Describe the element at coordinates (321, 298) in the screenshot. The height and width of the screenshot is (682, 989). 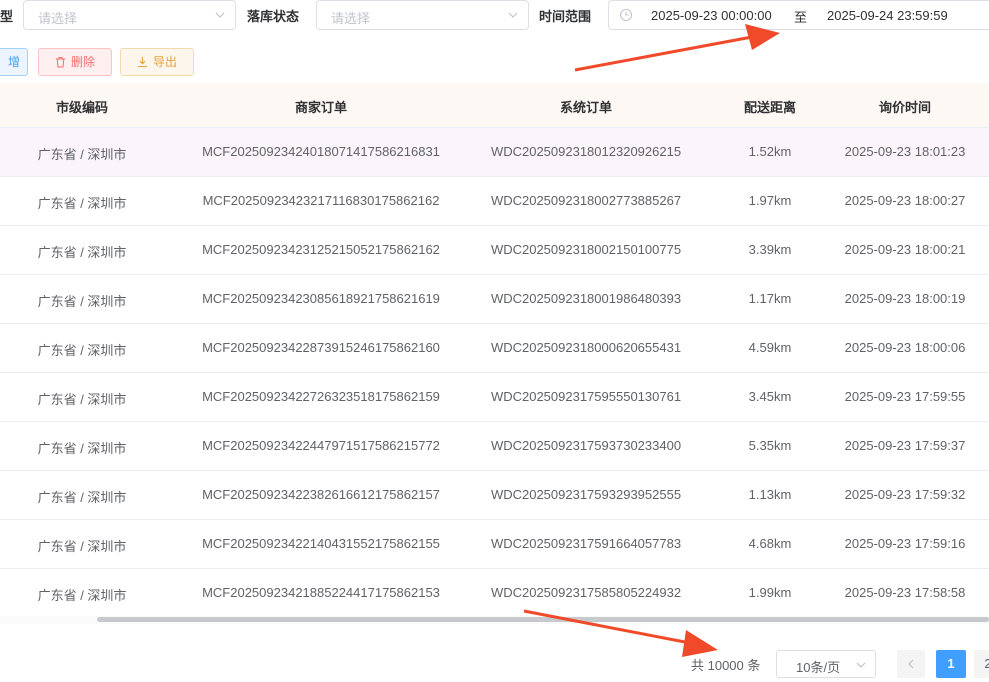
I see `cell-merchant-order: MCF20250923423085618921758621619` at that location.